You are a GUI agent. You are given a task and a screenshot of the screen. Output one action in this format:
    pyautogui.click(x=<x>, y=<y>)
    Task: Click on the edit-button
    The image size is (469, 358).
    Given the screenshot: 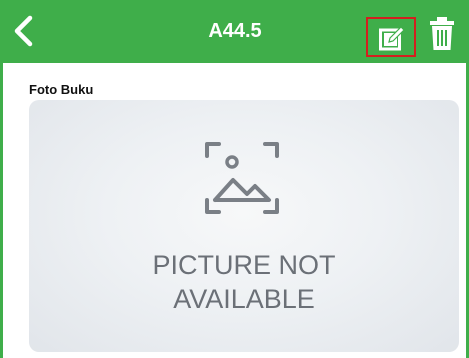 What is the action you would take?
    pyautogui.click(x=391, y=37)
    